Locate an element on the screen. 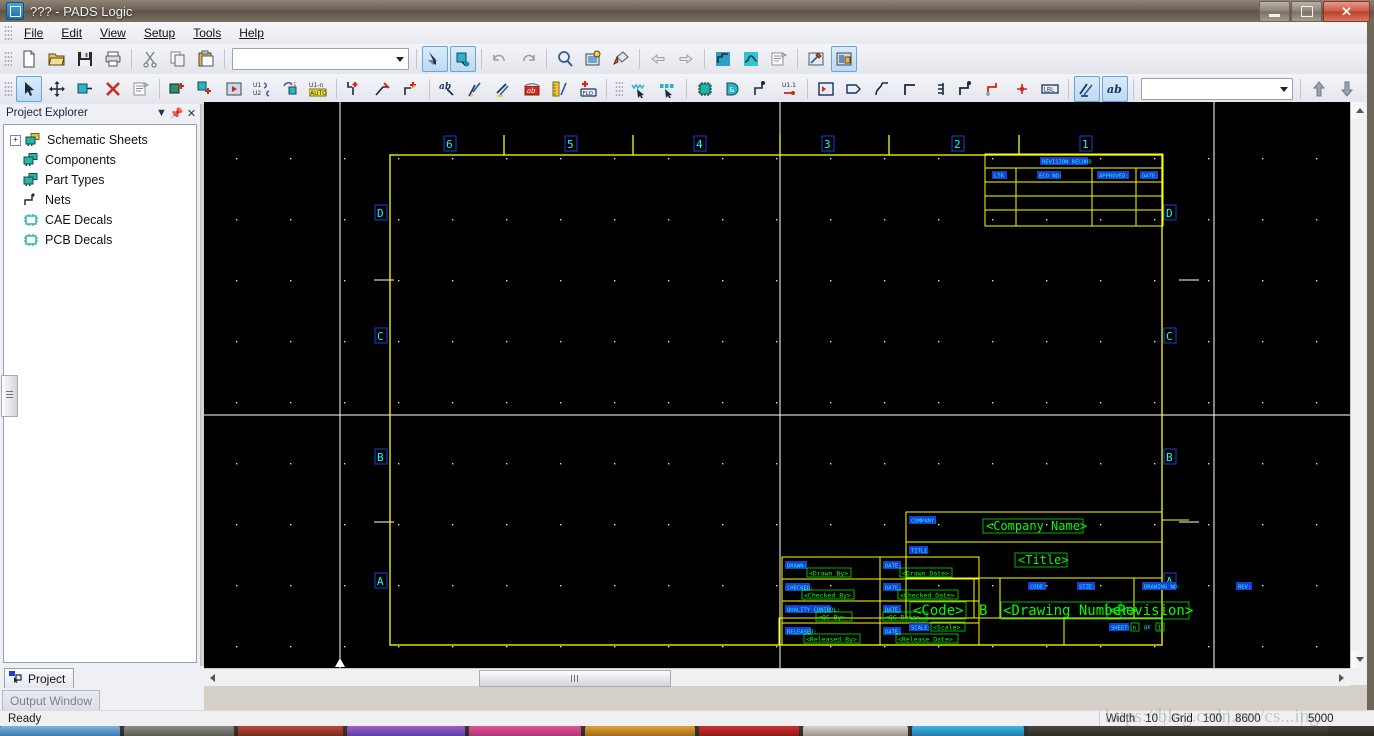  select-net-icon is located at coordinates (463, 59).